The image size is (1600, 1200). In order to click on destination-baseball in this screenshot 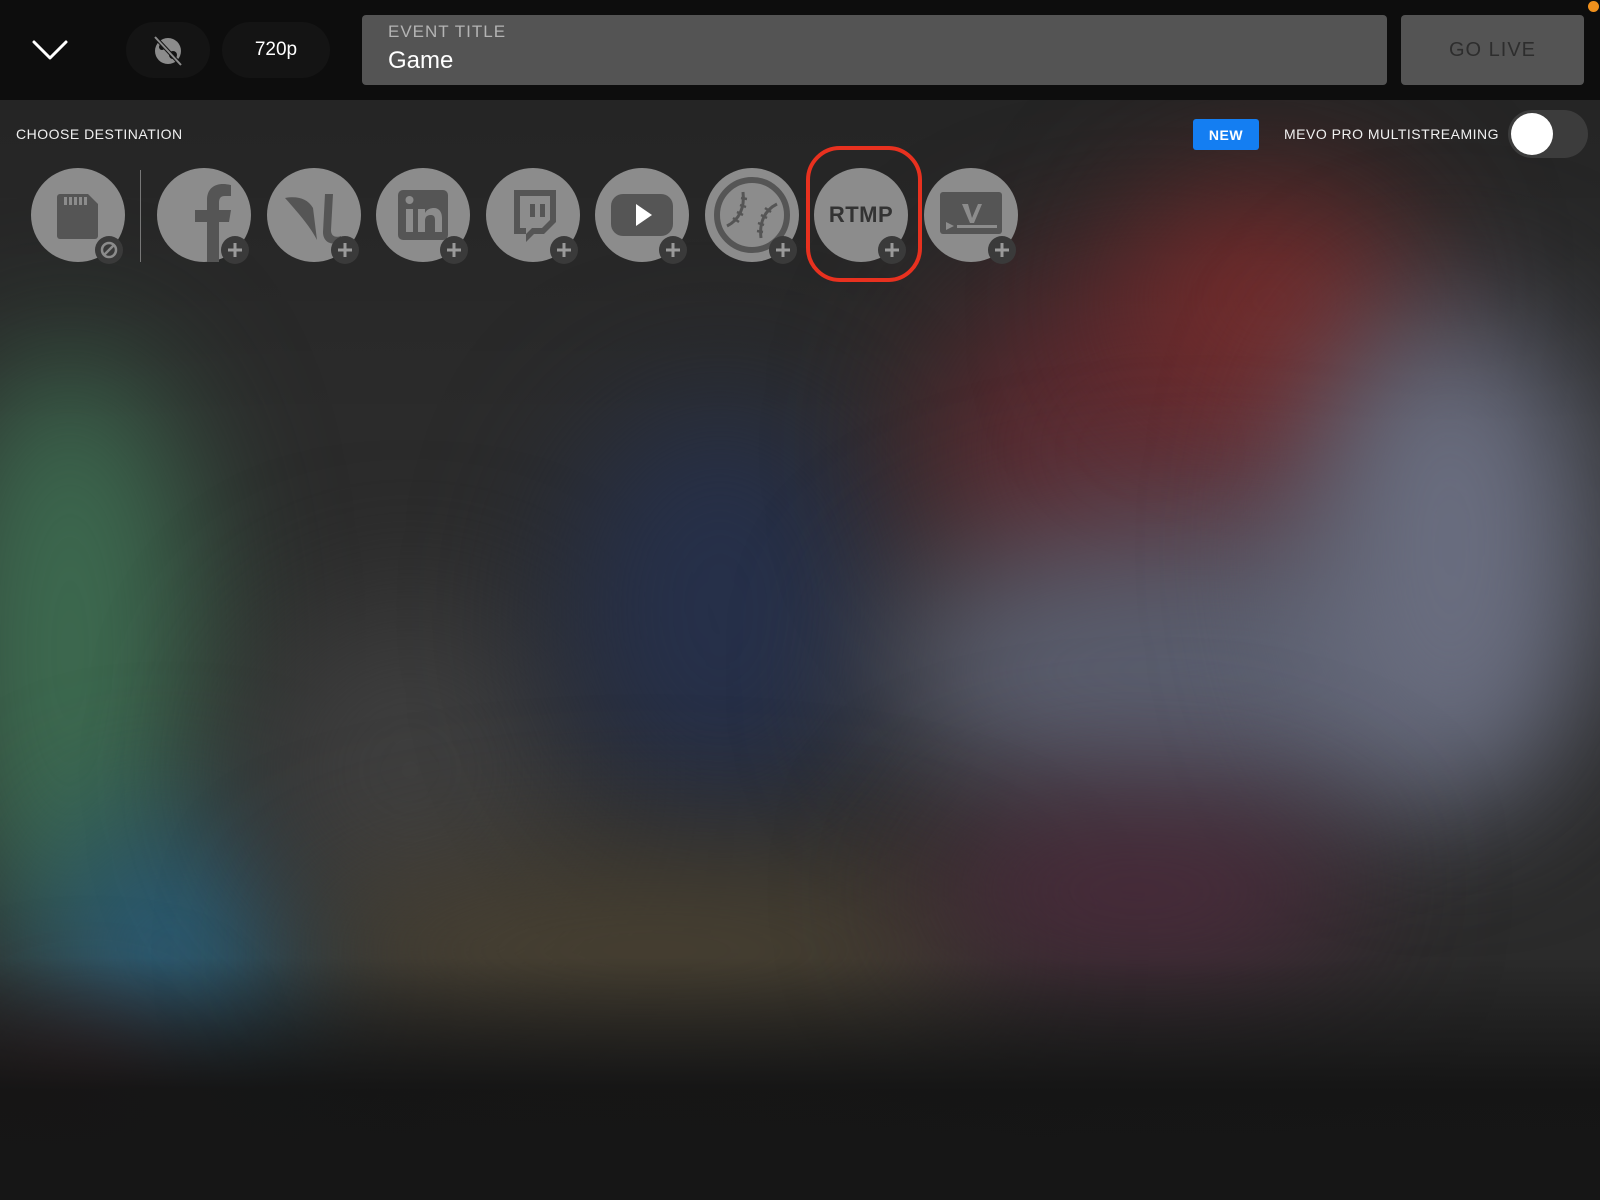, I will do `click(752, 216)`.